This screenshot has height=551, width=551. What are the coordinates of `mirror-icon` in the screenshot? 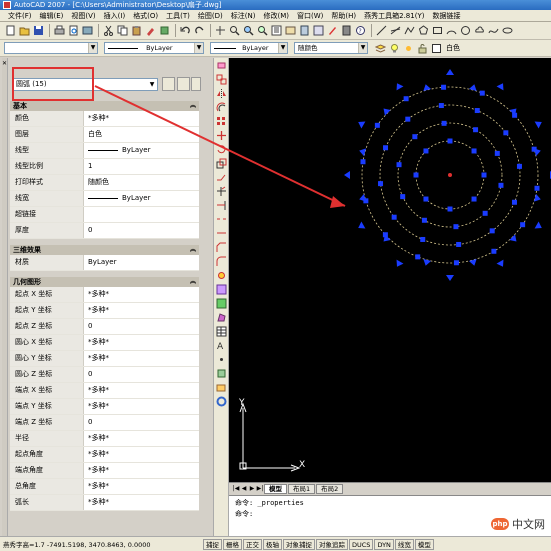 It's located at (221, 93).